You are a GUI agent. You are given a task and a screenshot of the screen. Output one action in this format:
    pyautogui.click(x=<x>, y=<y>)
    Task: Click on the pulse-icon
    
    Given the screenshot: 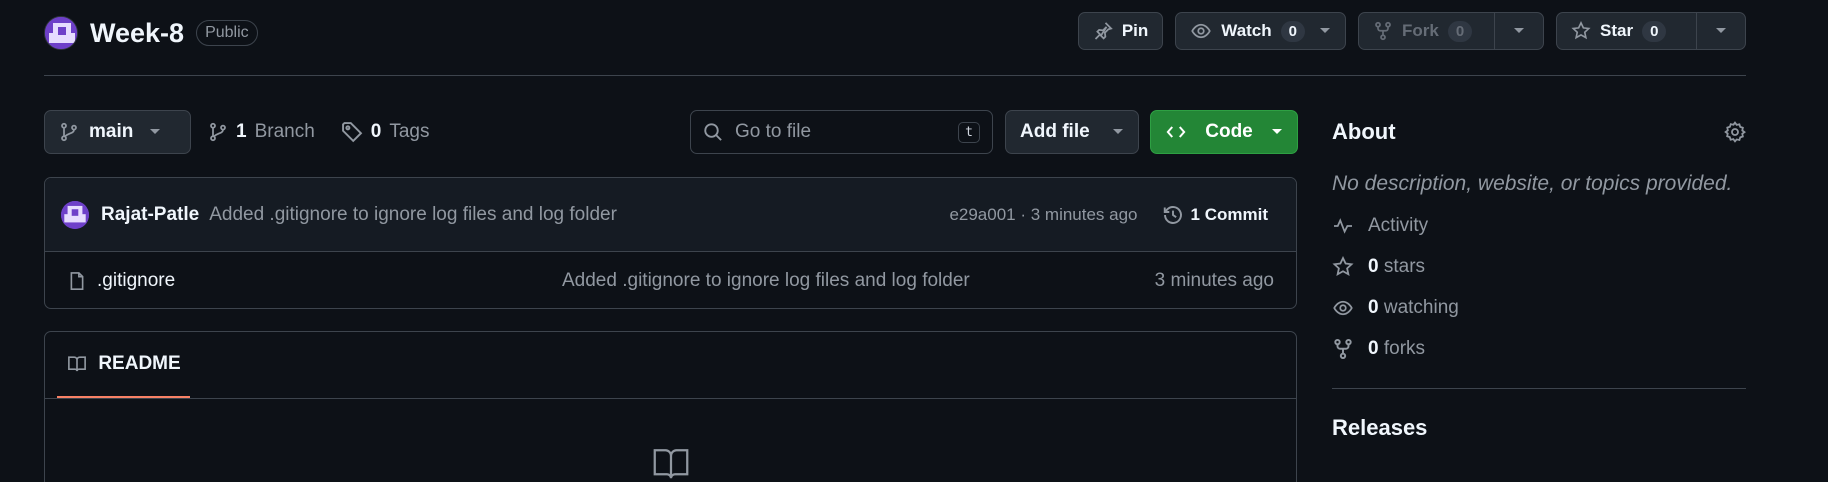 What is the action you would take?
    pyautogui.click(x=1343, y=226)
    